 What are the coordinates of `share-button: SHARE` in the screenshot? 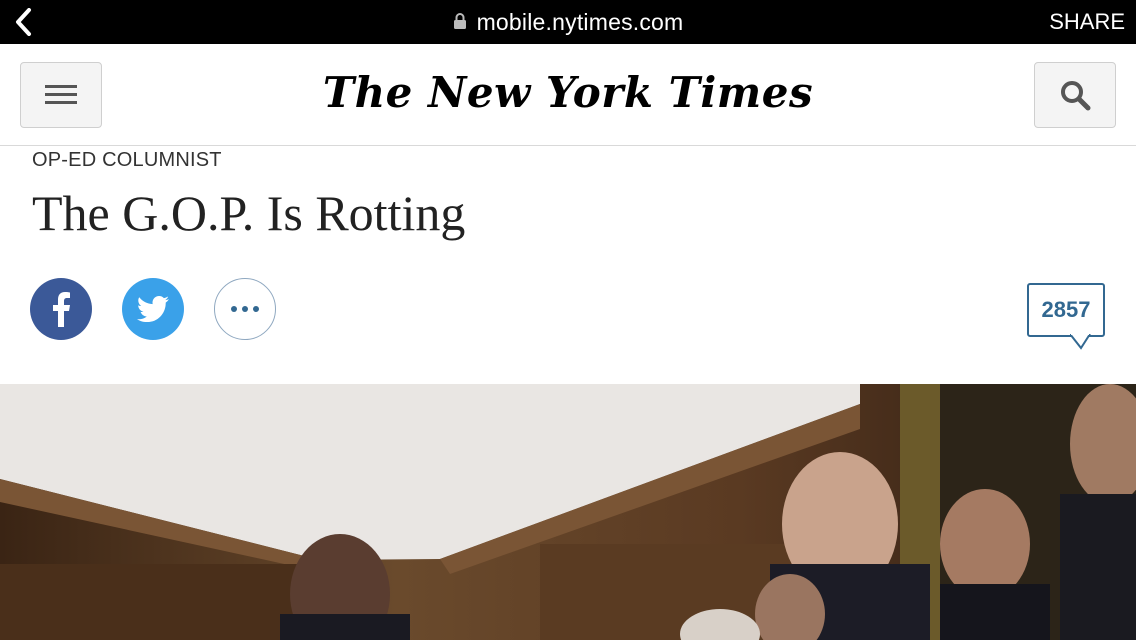 It's located at (1087, 22).